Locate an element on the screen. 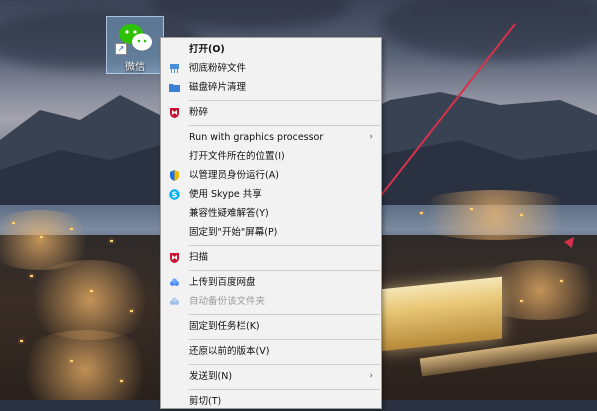 This screenshot has height=411, width=597. menu-item-run-as-admin: 以管理员身份运行(A) is located at coordinates (271, 175).